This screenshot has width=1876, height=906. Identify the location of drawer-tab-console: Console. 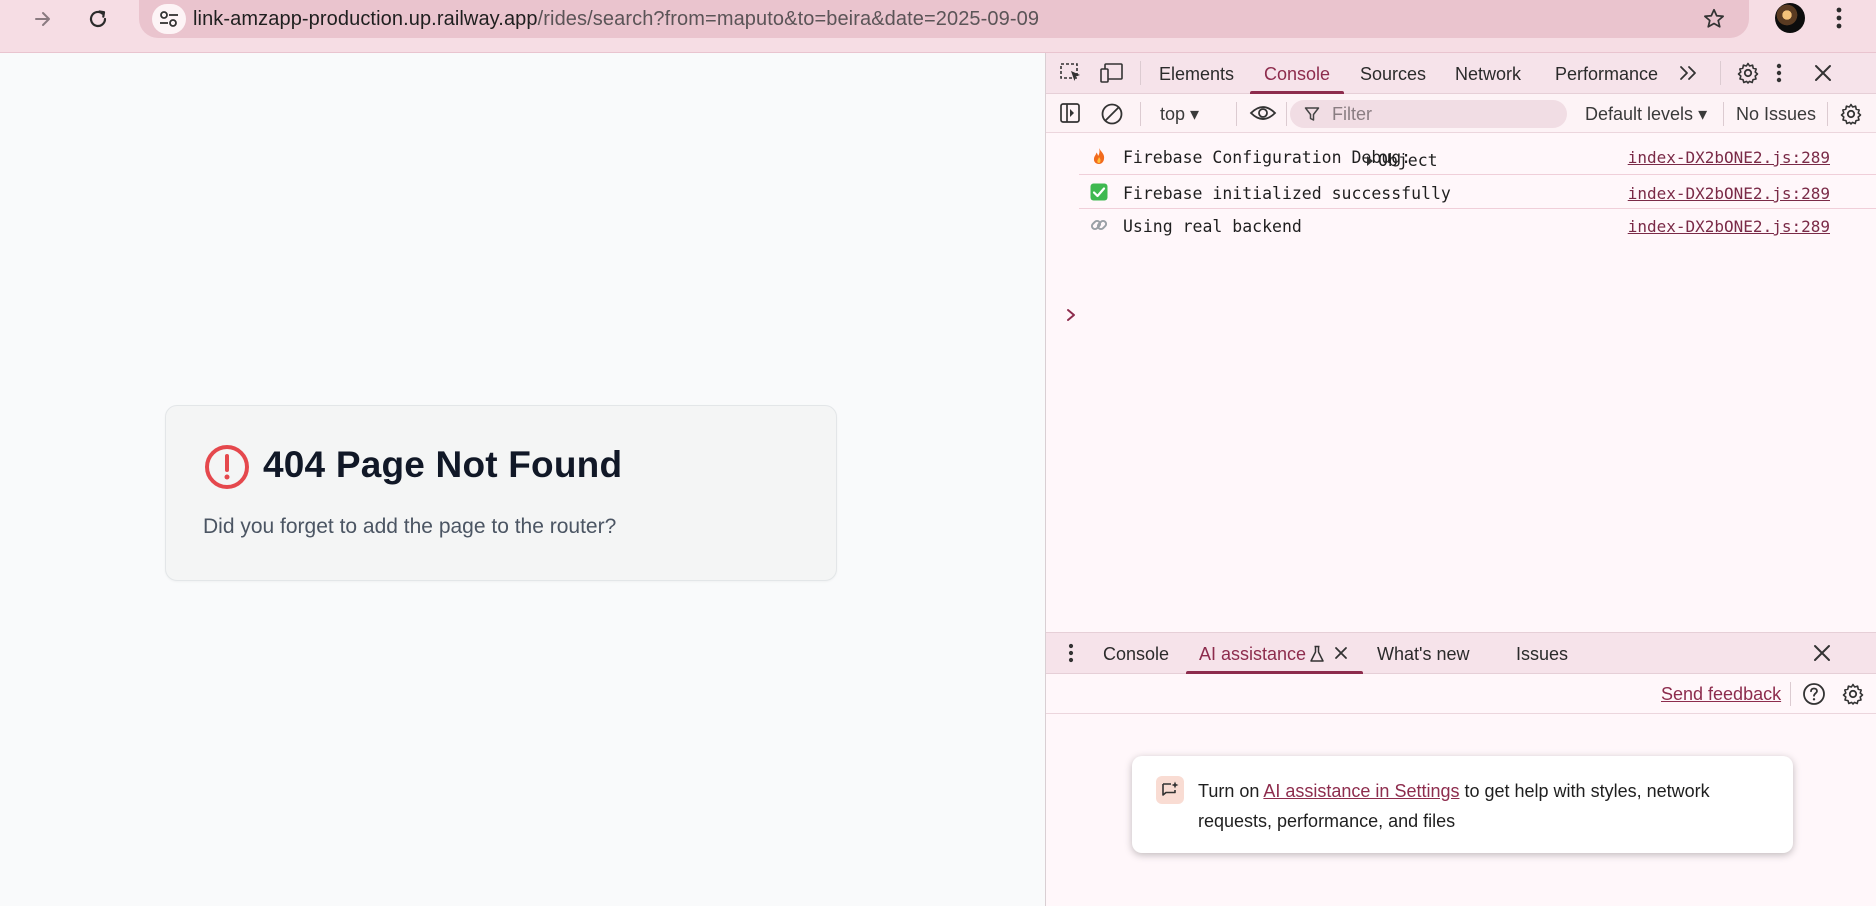
(1136, 654).